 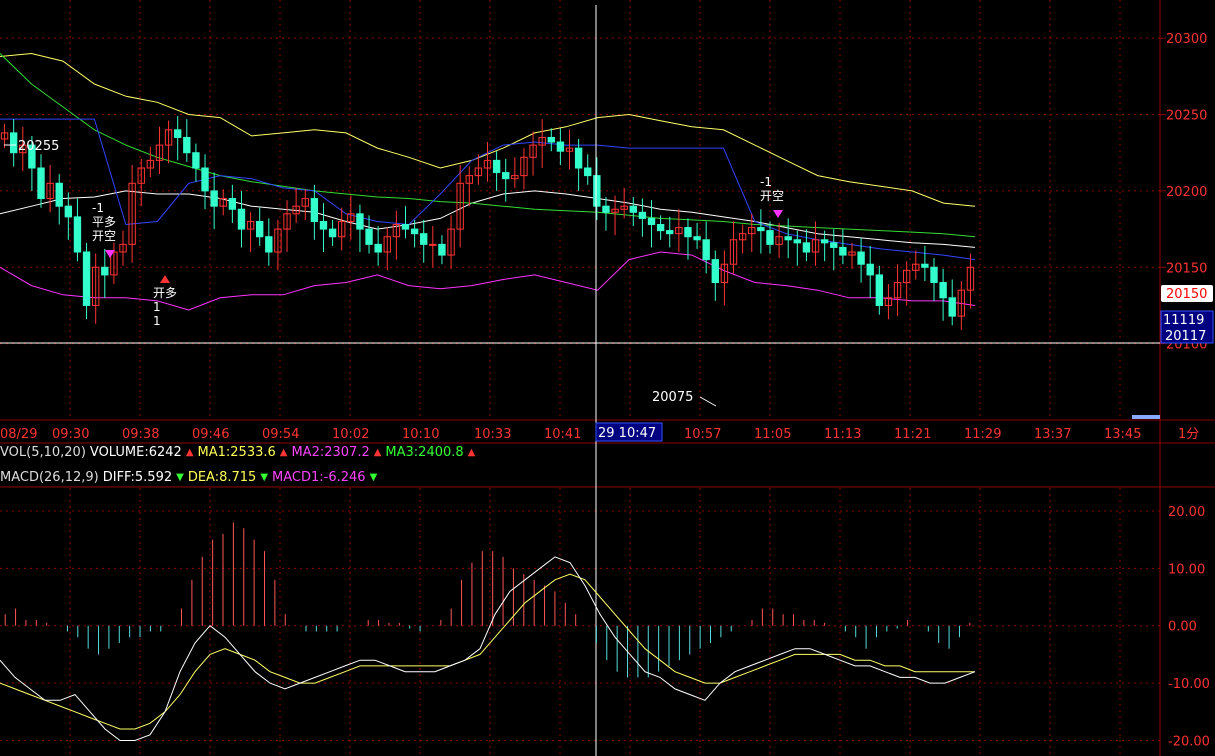 I want to click on x-tick-label: 09:30, so click(x=70, y=434).